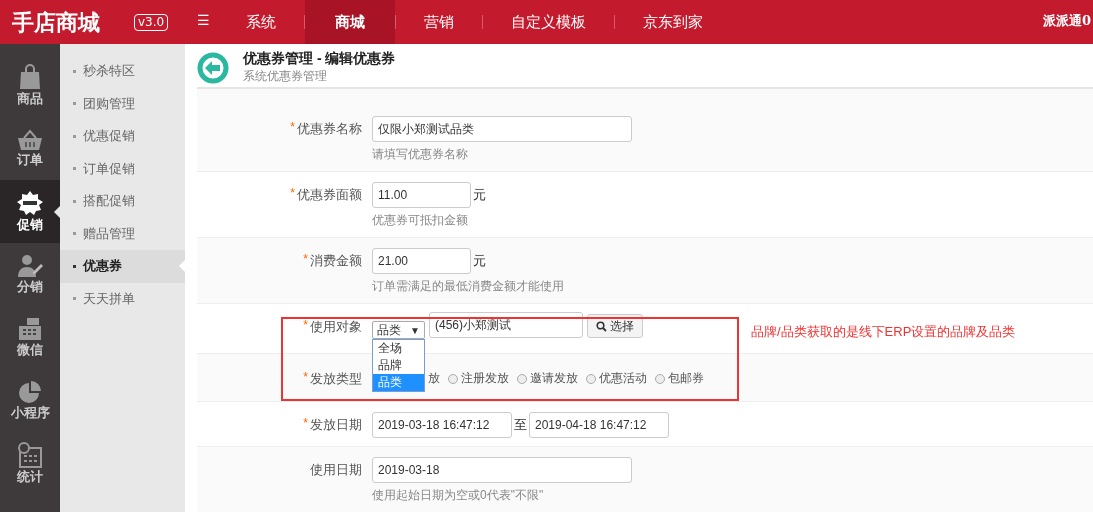 The image size is (1093, 512). What do you see at coordinates (615, 326) in the screenshot?
I see `choose-button: 选择` at bounding box center [615, 326].